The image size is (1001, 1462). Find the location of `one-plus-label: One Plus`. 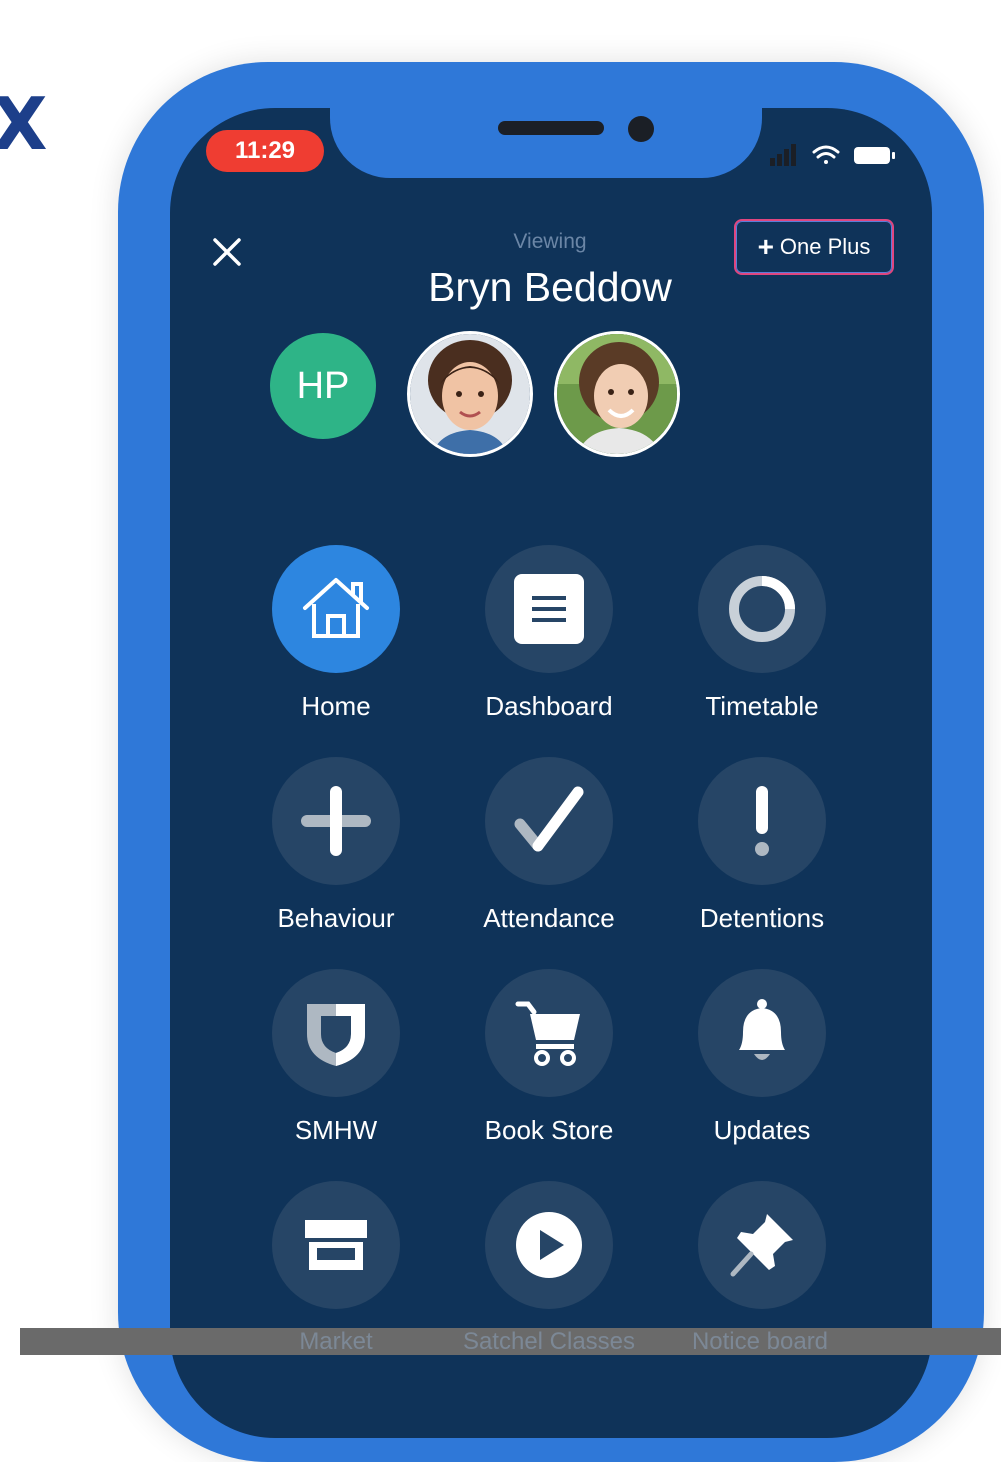

one-plus-label: One Plus is located at coordinates (825, 246).